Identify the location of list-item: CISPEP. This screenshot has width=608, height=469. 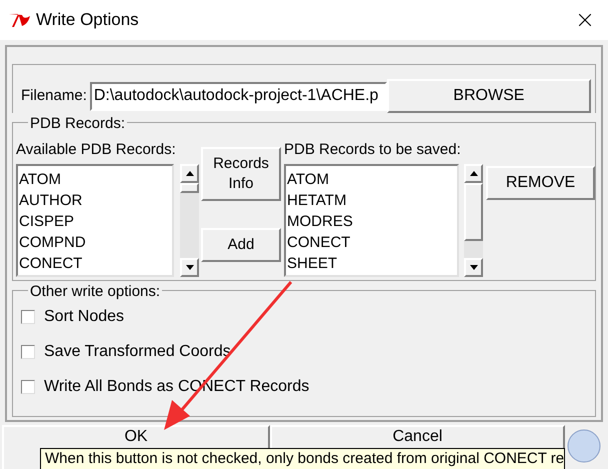
(95, 221).